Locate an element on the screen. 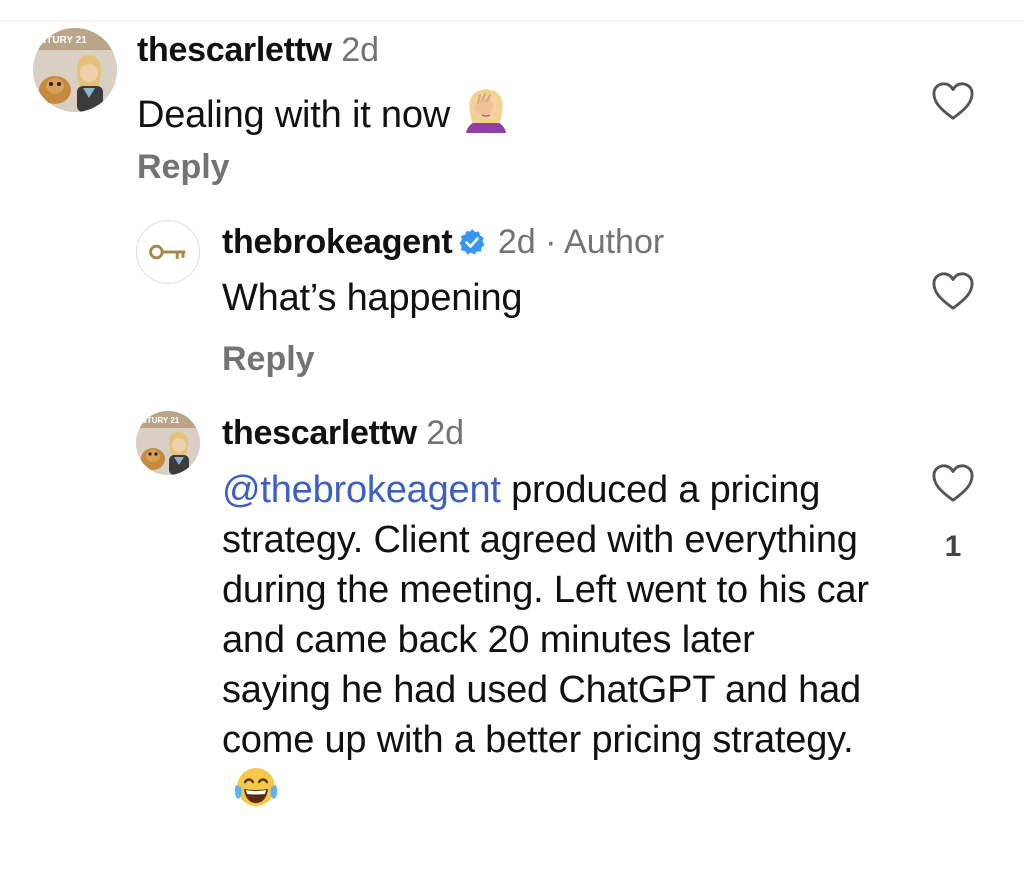 This screenshot has width=1024, height=873. comment-body: What’s happening is located at coordinates (372, 298).